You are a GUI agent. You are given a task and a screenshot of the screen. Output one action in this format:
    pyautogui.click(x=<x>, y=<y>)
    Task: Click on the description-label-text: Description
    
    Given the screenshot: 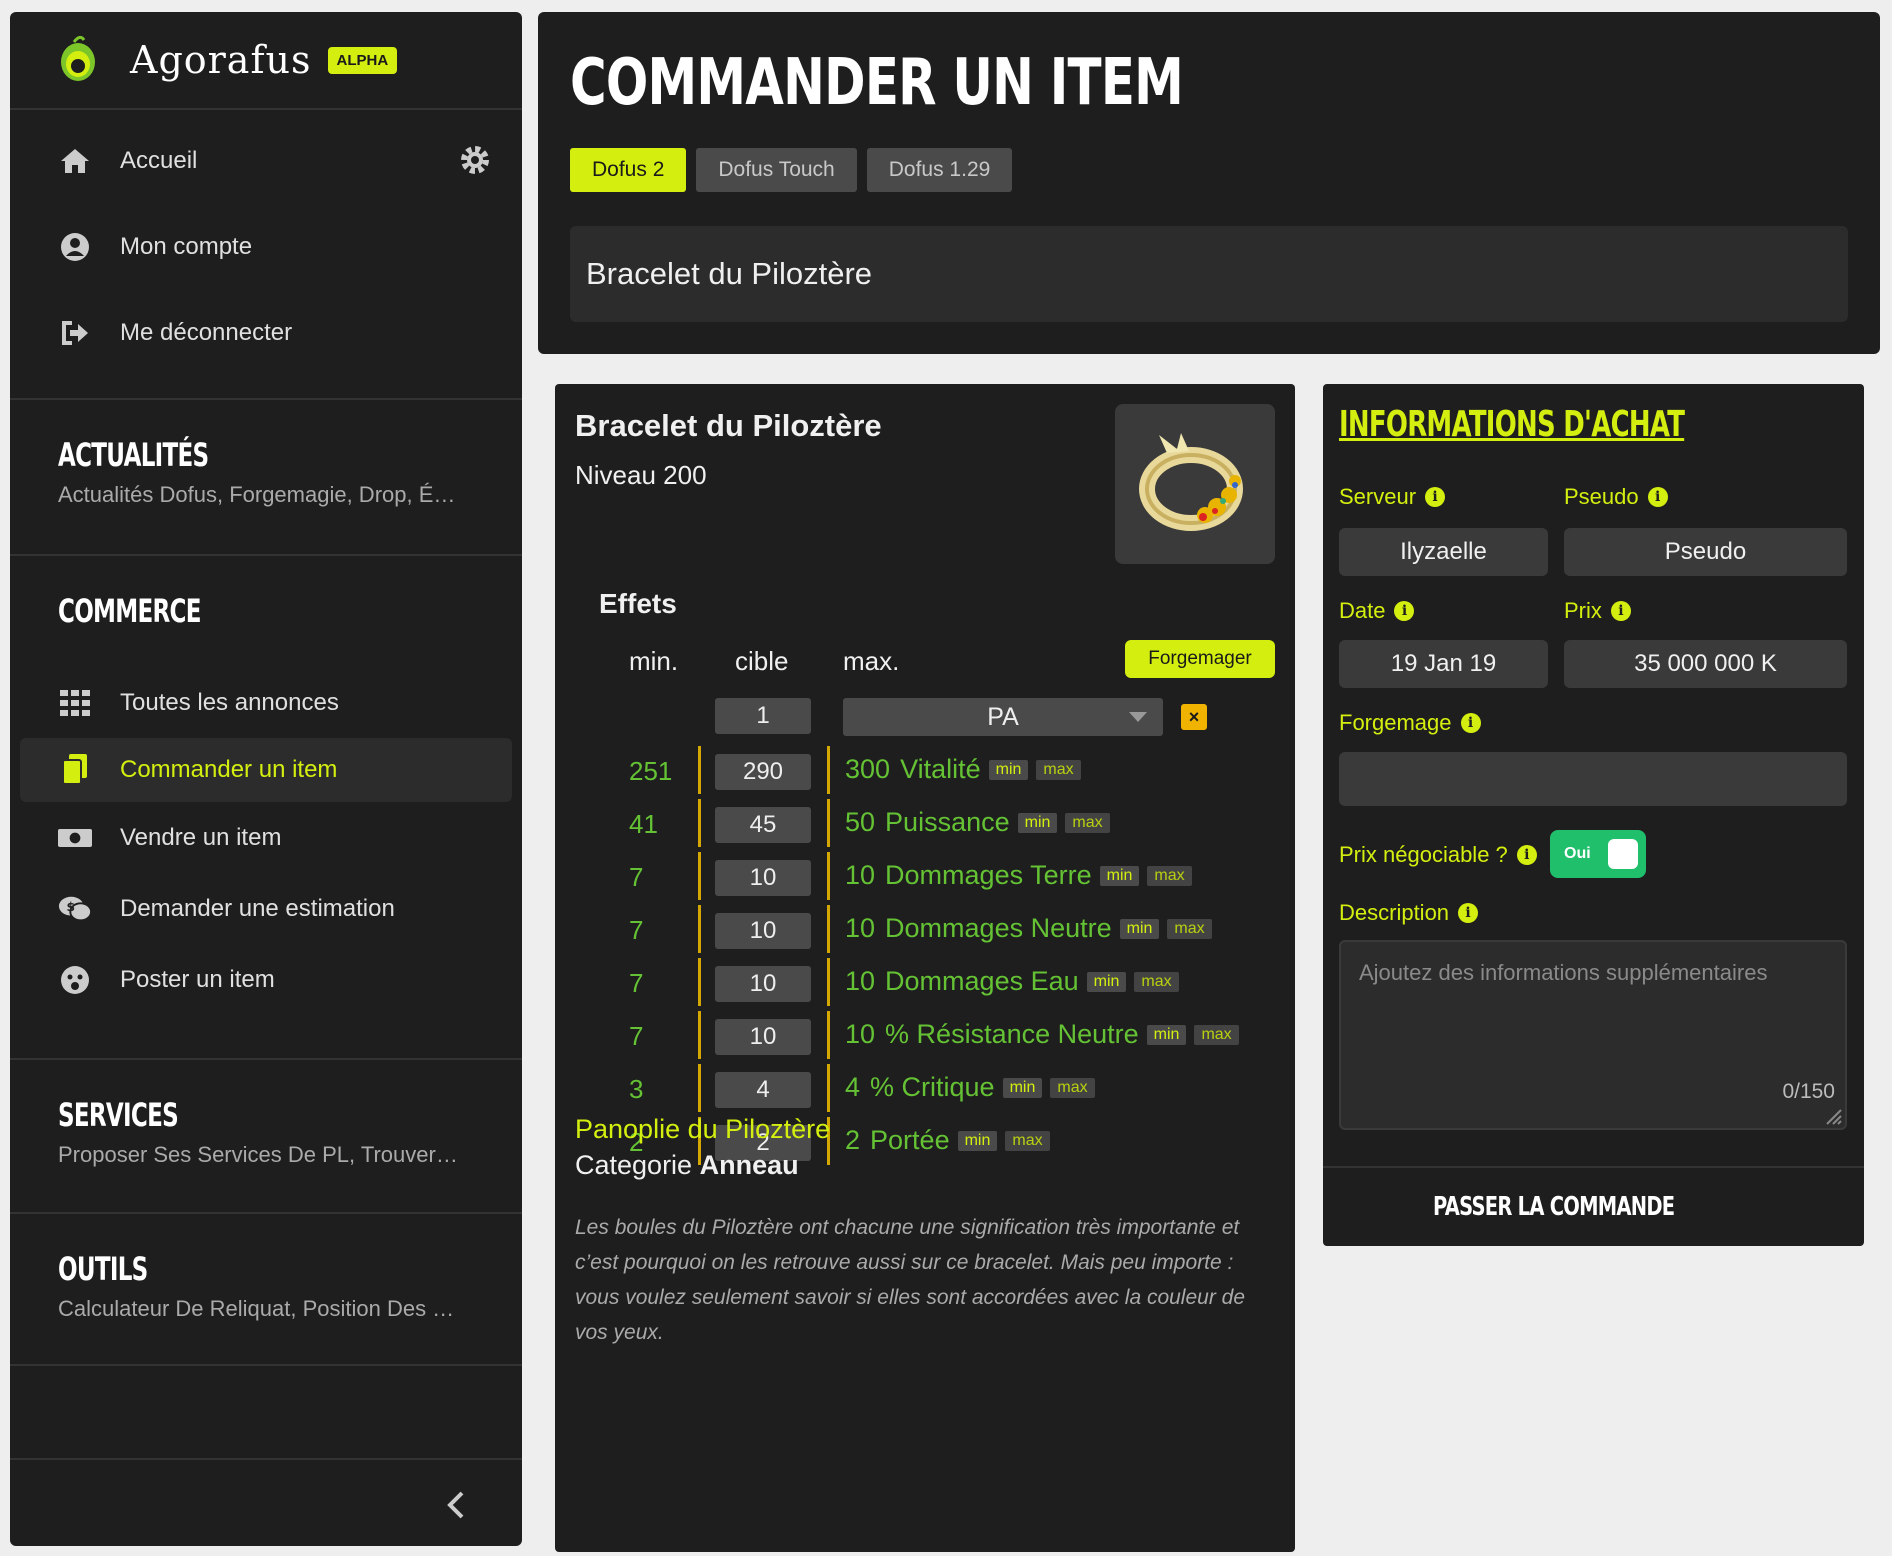 What is the action you would take?
    pyautogui.click(x=1394, y=912)
    